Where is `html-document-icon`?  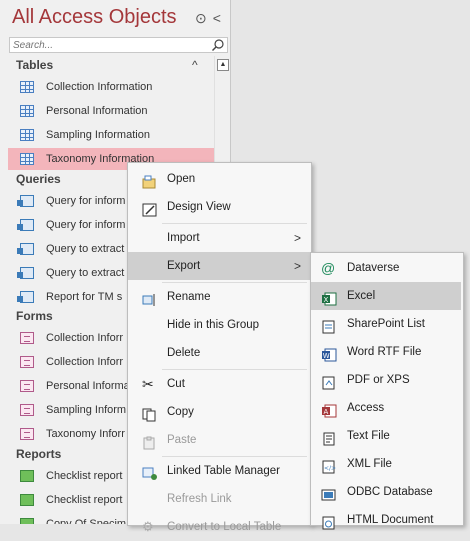 html-document-icon is located at coordinates (329, 521).